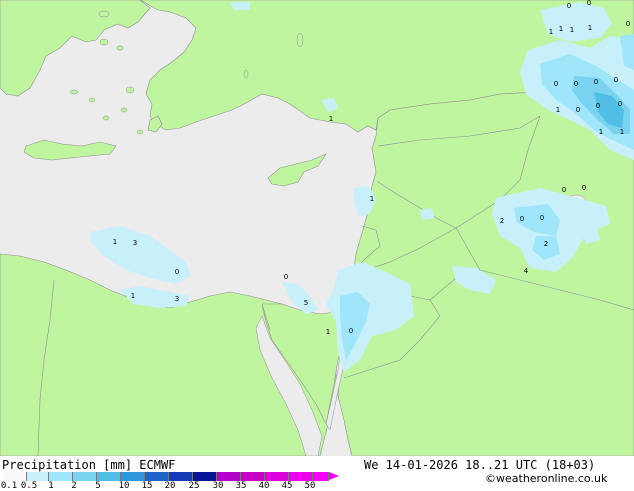 Image resolution: width=634 pixels, height=491 pixels. Describe the element at coordinates (334, 476) in the screenshot. I see `scale-arrow-icon` at that location.